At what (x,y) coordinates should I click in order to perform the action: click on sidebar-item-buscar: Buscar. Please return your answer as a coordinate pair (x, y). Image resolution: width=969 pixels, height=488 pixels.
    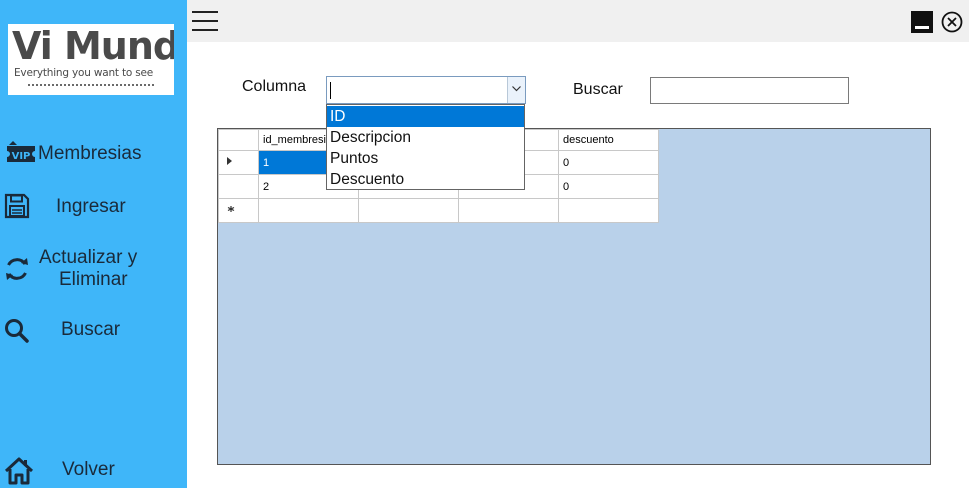
    Looking at the image, I should click on (93, 331).